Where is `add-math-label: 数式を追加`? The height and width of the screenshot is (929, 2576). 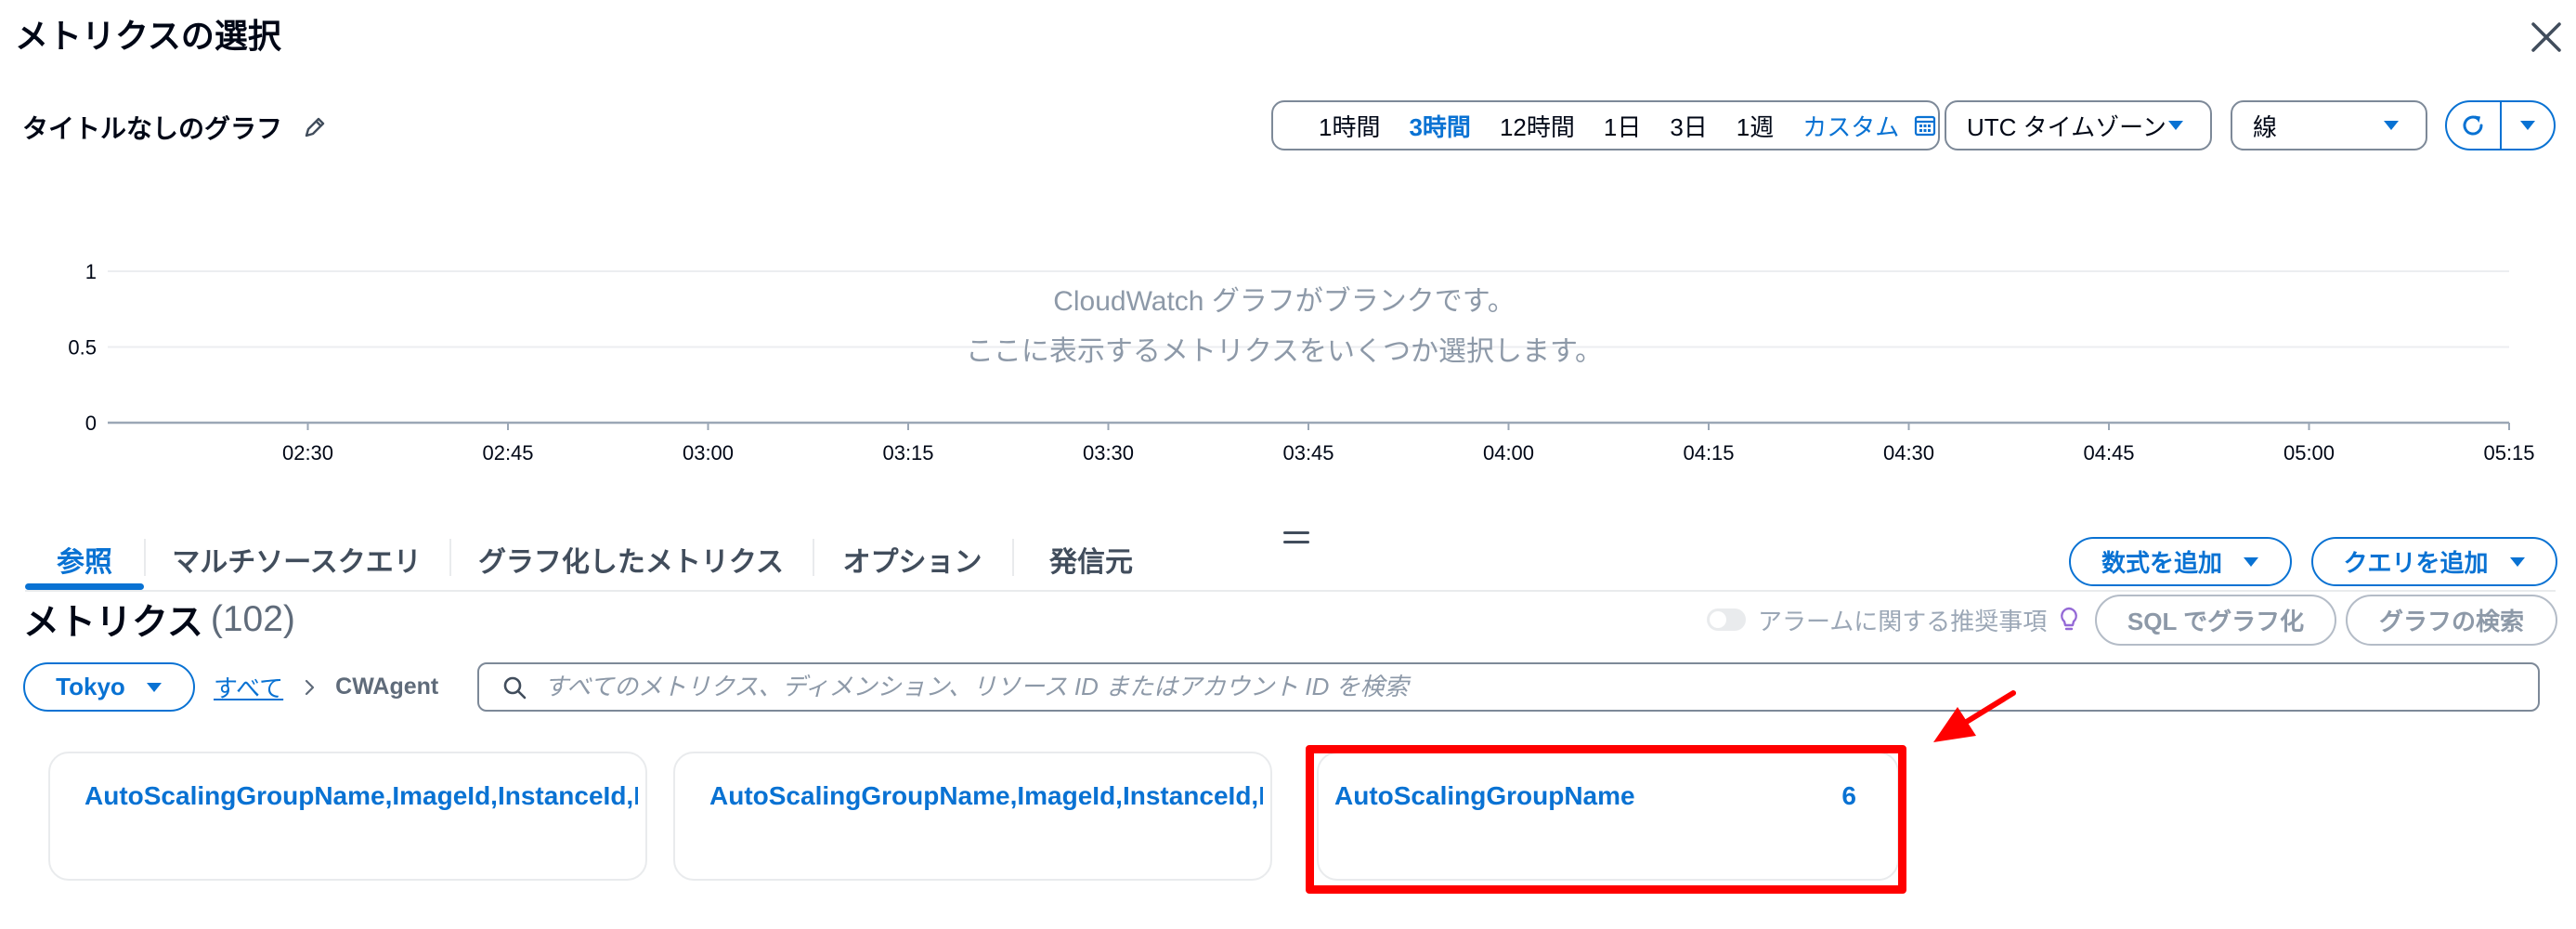
add-math-label: 数式を追加 is located at coordinates (2161, 563).